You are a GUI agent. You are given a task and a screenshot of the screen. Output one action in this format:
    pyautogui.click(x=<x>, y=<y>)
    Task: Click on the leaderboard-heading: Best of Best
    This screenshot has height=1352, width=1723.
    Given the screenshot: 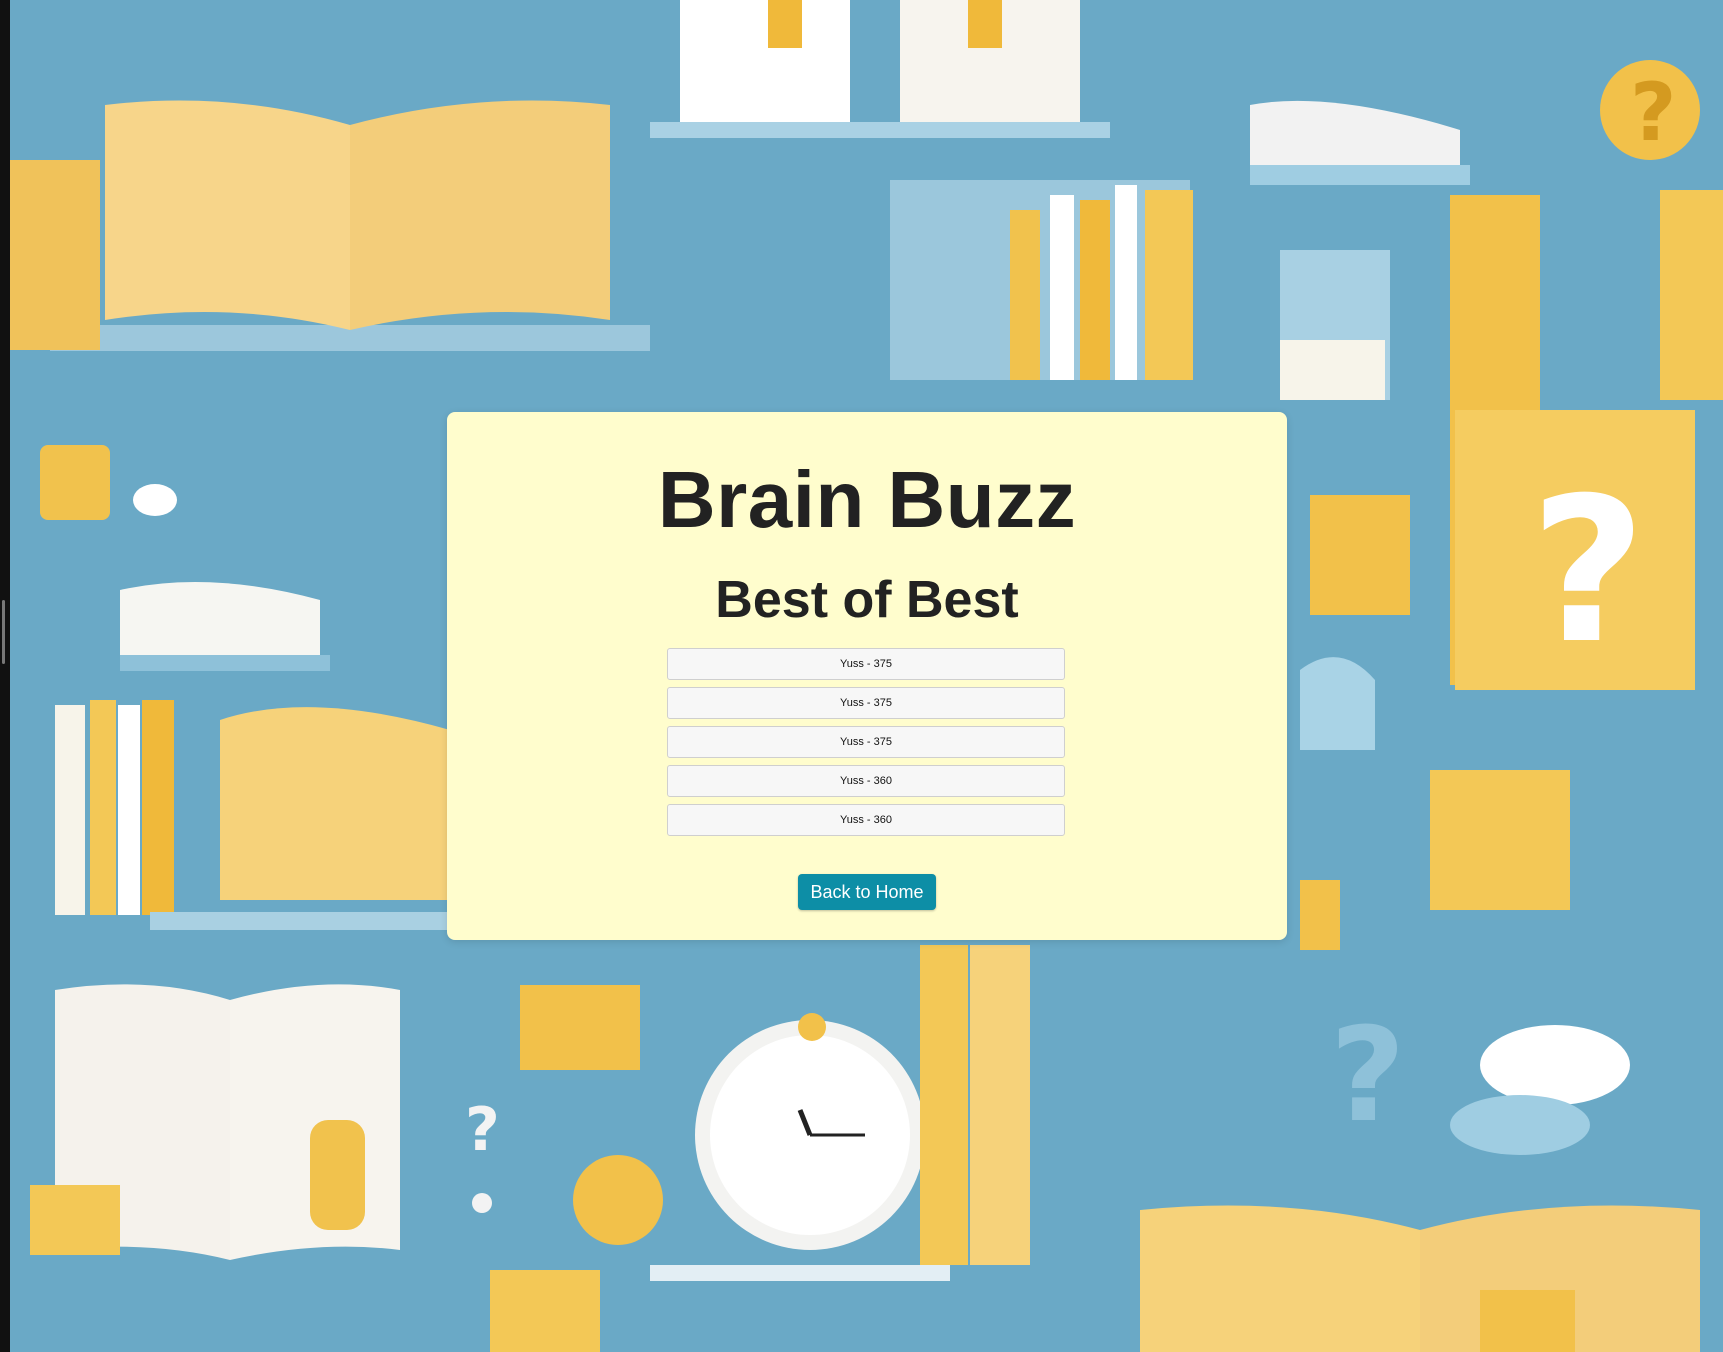 What is the action you would take?
    pyautogui.click(x=867, y=600)
    